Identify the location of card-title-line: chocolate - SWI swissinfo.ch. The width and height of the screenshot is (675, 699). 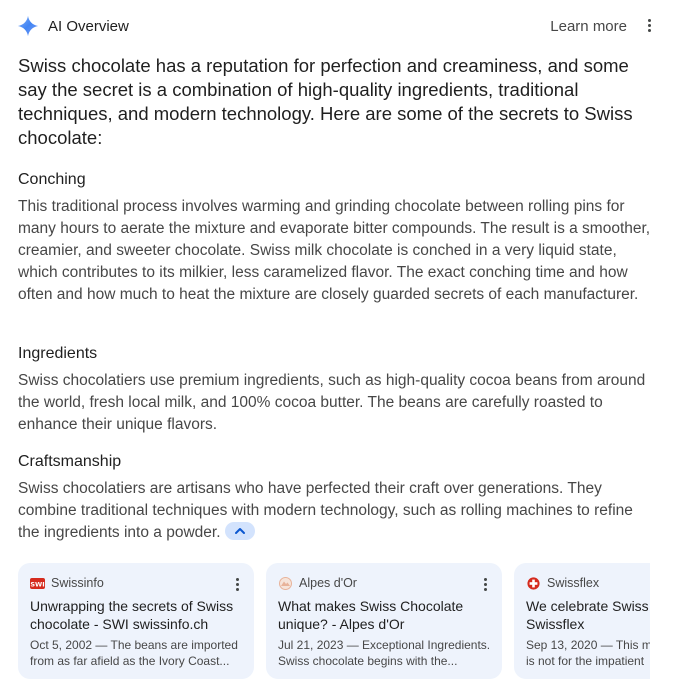
(119, 624).